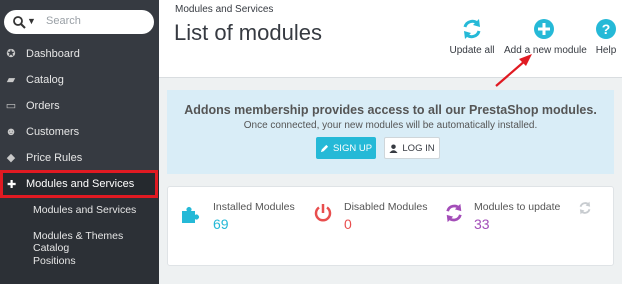 The image size is (622, 284). What do you see at coordinates (606, 50) in the screenshot?
I see `help-label: Help` at bounding box center [606, 50].